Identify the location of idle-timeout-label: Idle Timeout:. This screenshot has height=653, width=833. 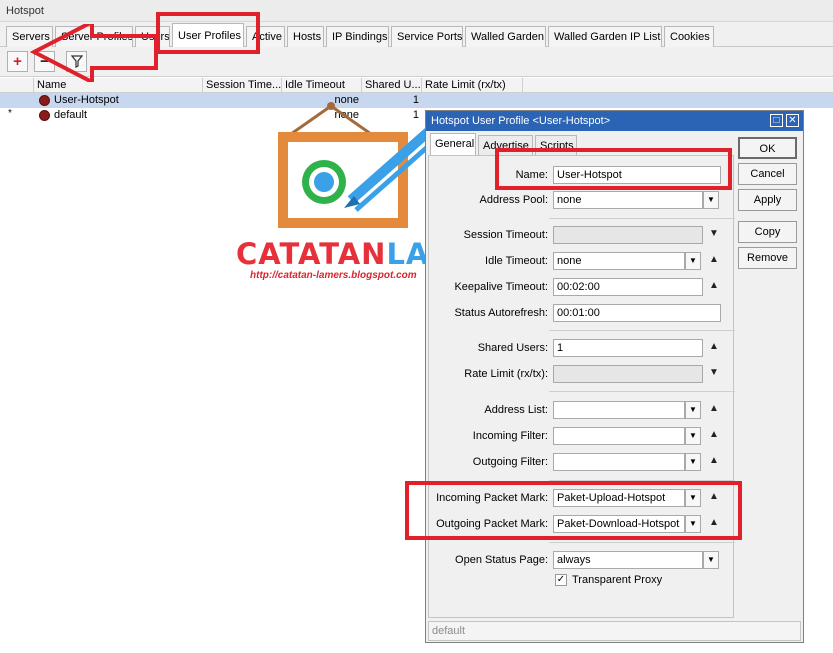
(516, 261).